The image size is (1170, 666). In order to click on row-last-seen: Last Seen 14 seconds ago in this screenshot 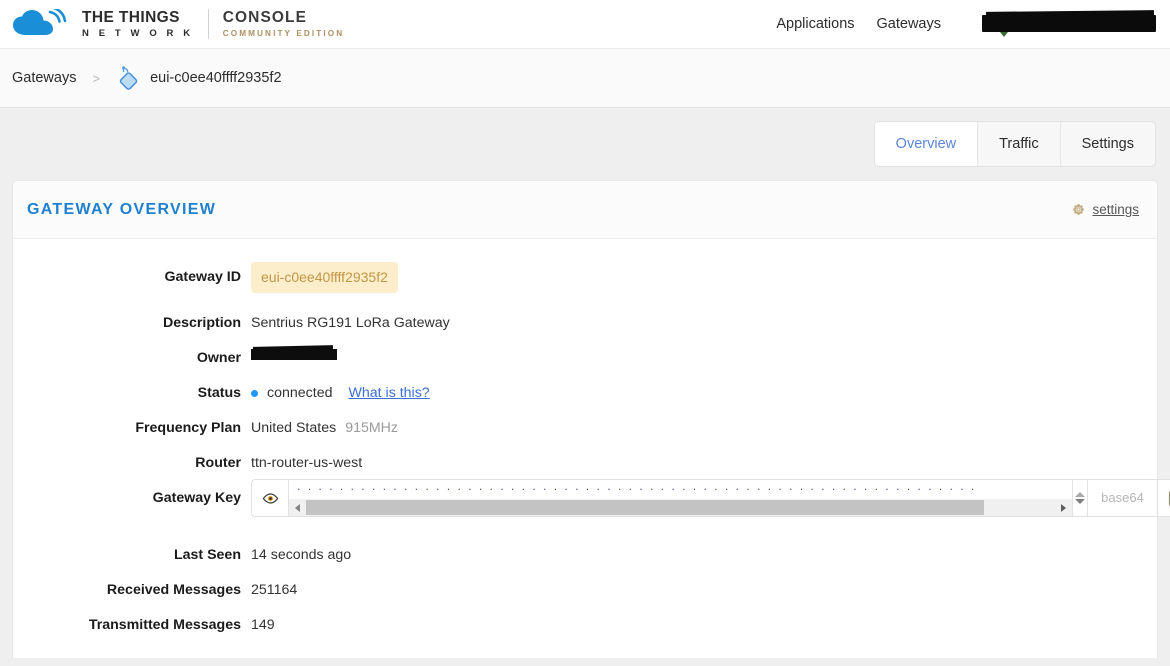, I will do `click(585, 555)`.